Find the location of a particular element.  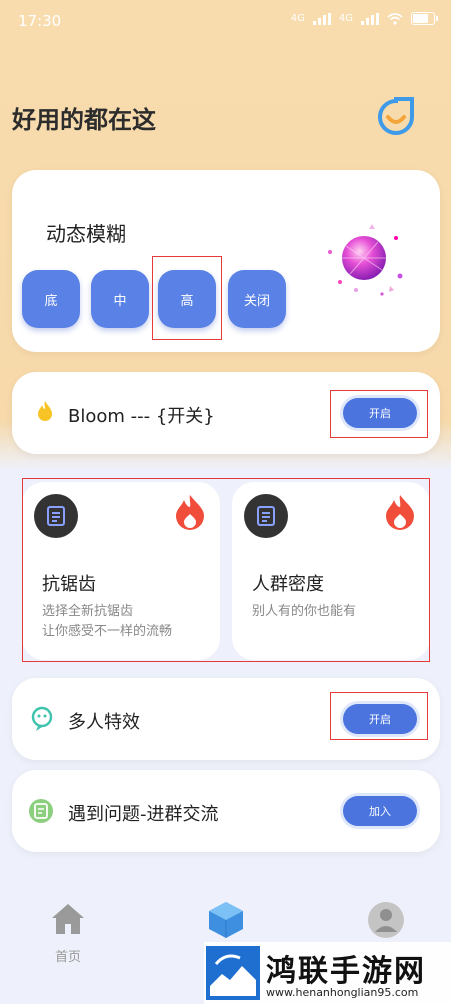

nav-features is located at coordinates (226, 922).